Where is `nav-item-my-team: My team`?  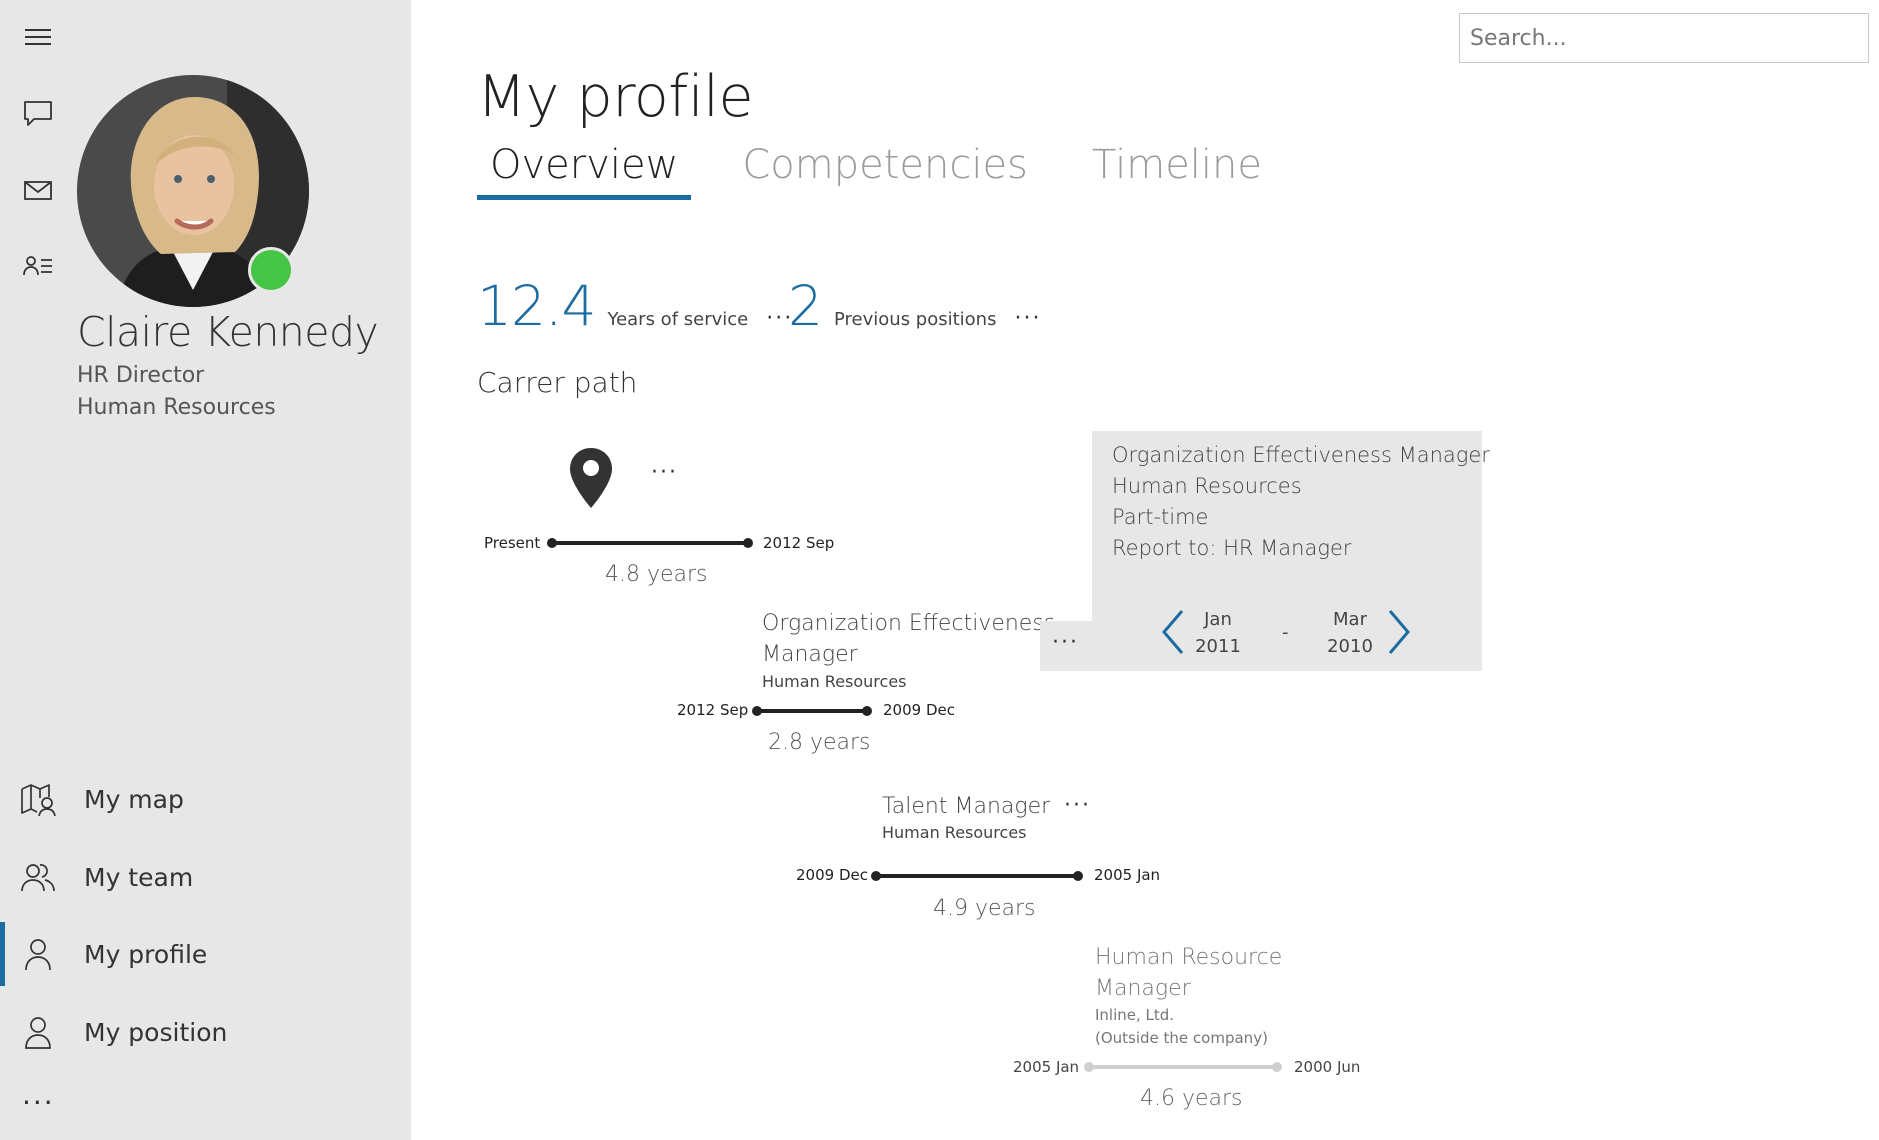 nav-item-my-team: My team is located at coordinates (205, 877).